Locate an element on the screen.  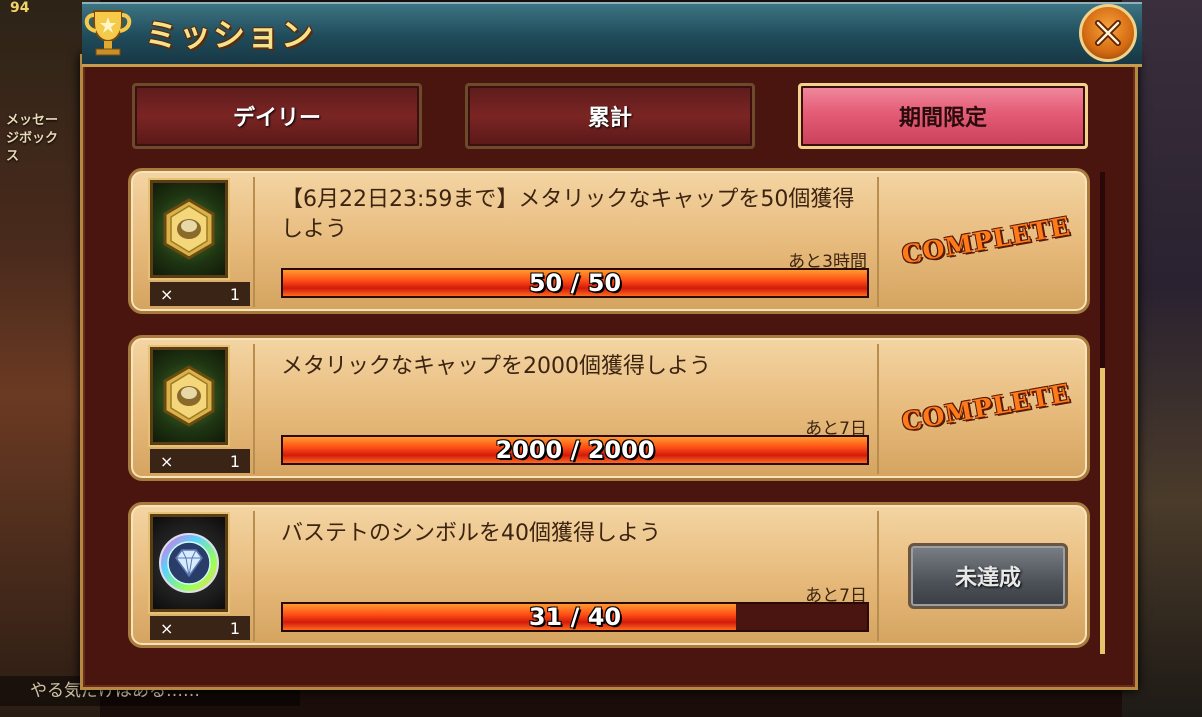
tab-bar: デイリー 累計 期間限定 is located at coordinates (612, 116).